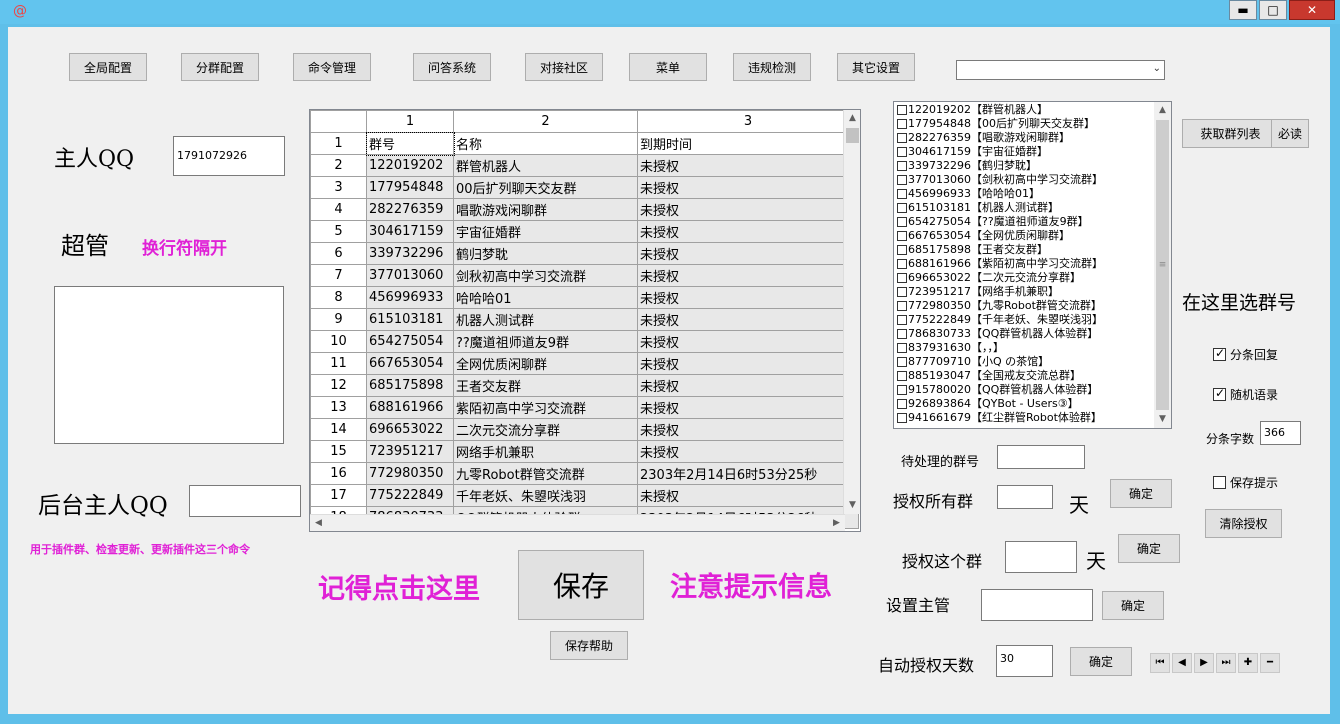 Image resolution: width=1340 pixels, height=724 pixels. Describe the element at coordinates (1025, 166) in the screenshot. I see `group-check-item: 339732296【鹤归梦耽】` at that location.